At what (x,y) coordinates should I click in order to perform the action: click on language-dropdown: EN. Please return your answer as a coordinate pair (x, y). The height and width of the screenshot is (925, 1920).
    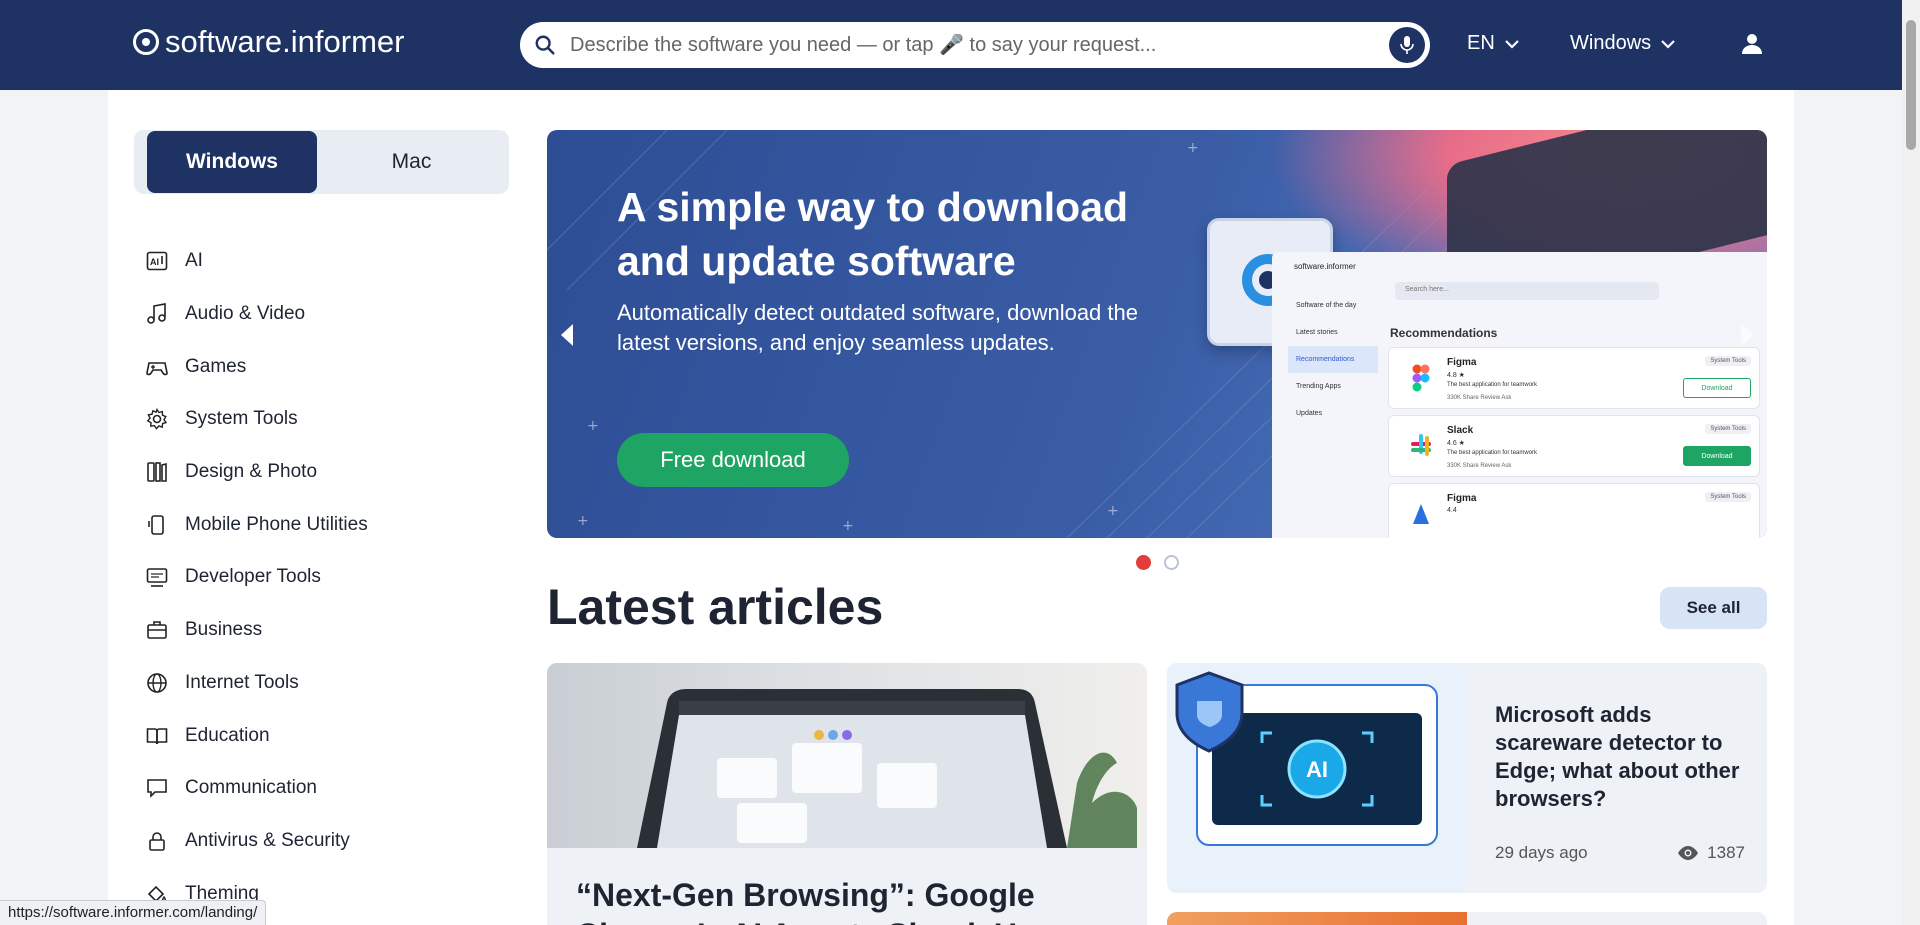
    Looking at the image, I should click on (1493, 43).